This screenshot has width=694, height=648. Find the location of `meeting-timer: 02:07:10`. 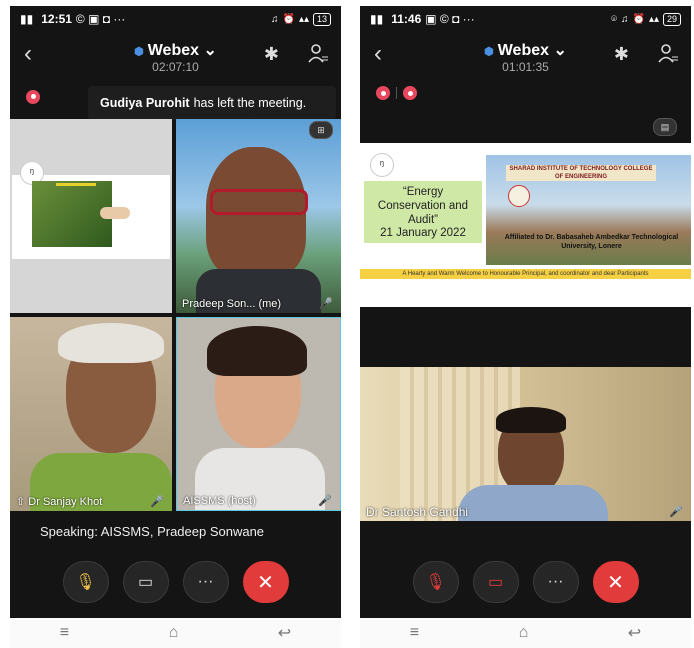

meeting-timer: 02:07:10 is located at coordinates (175, 67).